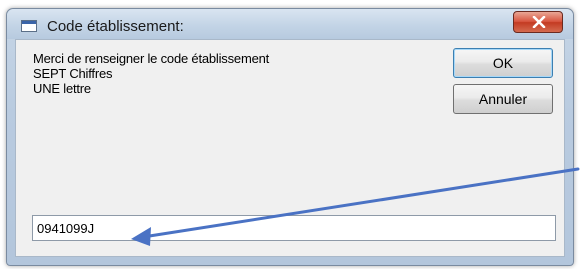  What do you see at coordinates (503, 63) in the screenshot?
I see `ok-button: OK` at bounding box center [503, 63].